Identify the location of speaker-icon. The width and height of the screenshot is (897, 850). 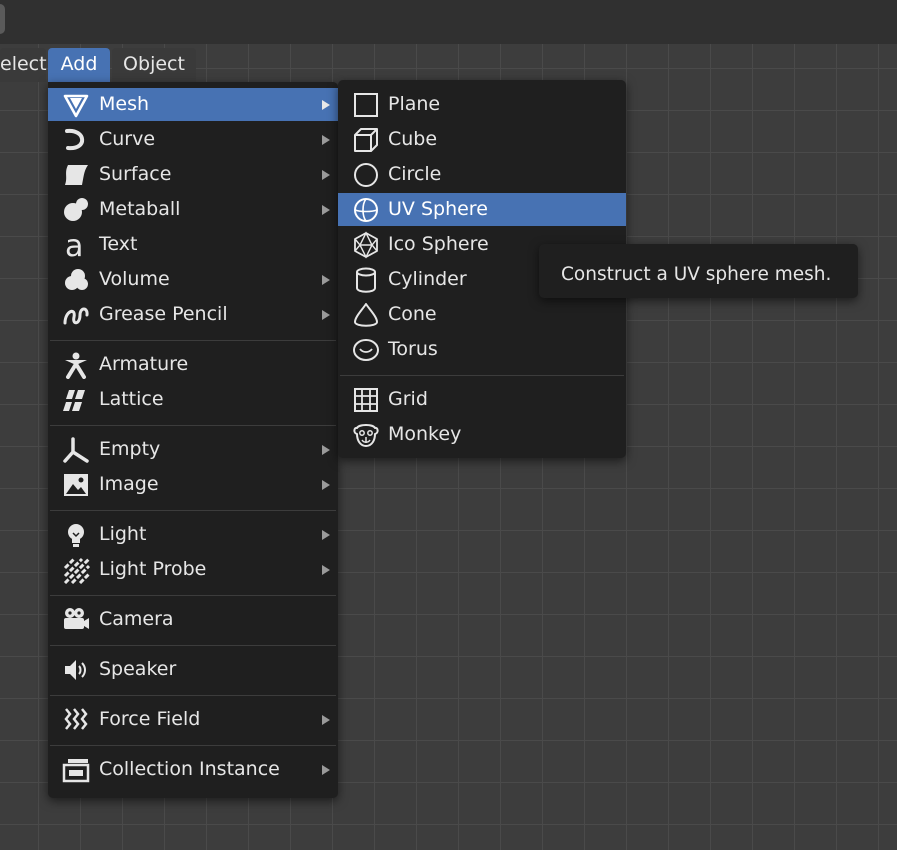
(76, 670).